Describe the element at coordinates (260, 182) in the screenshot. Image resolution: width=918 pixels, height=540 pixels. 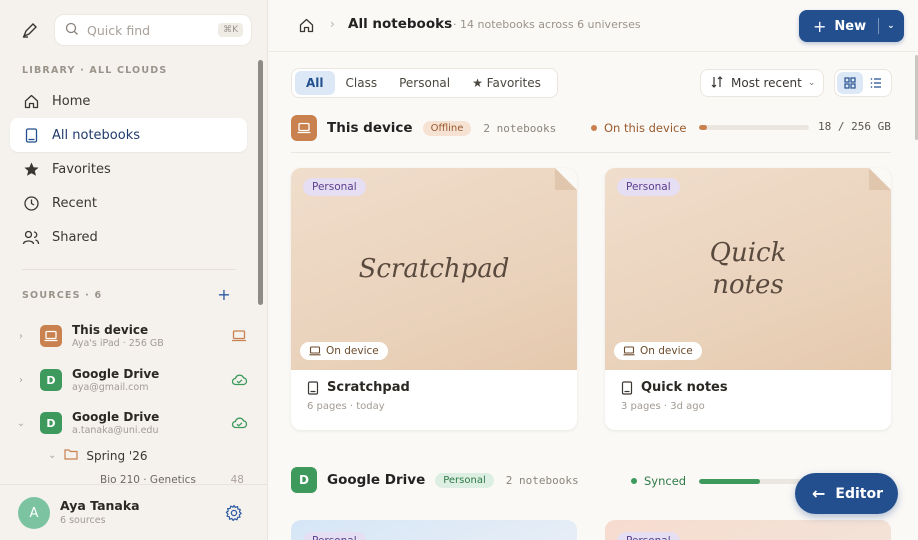
I see `sidebar-scrollbar` at that location.